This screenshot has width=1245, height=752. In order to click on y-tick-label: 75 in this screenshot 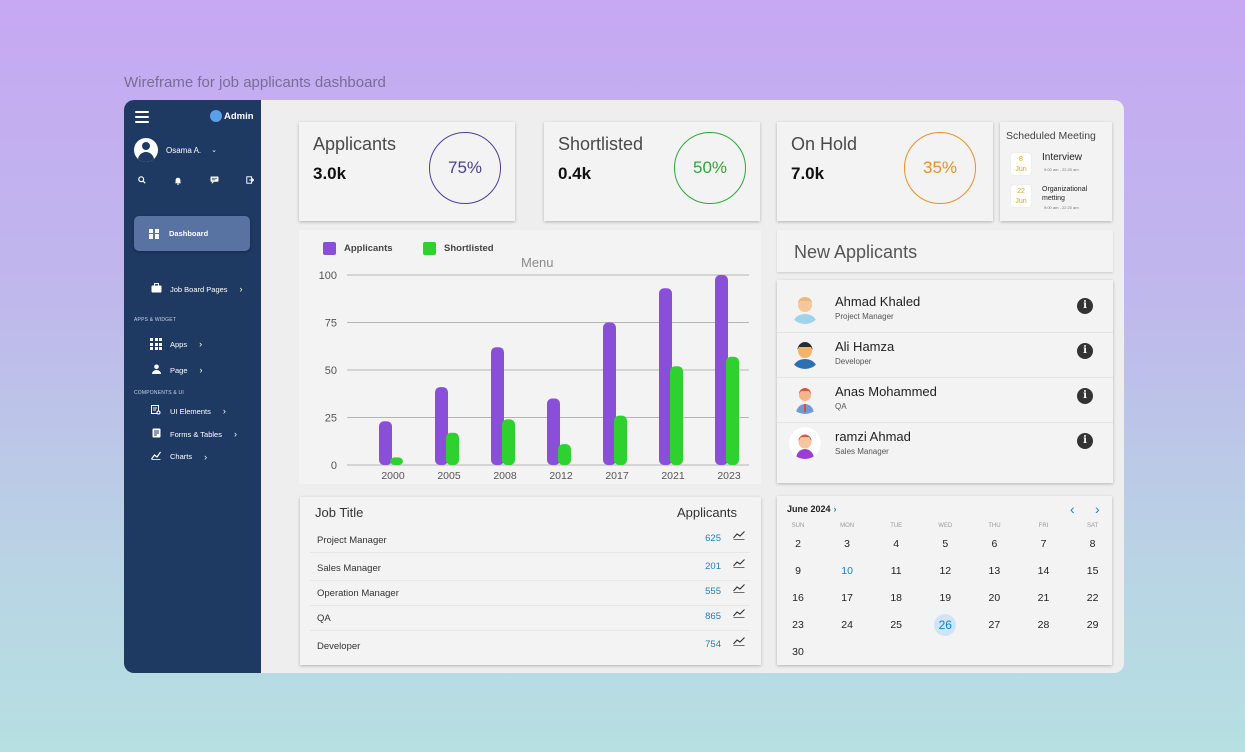, I will do `click(331, 324)`.